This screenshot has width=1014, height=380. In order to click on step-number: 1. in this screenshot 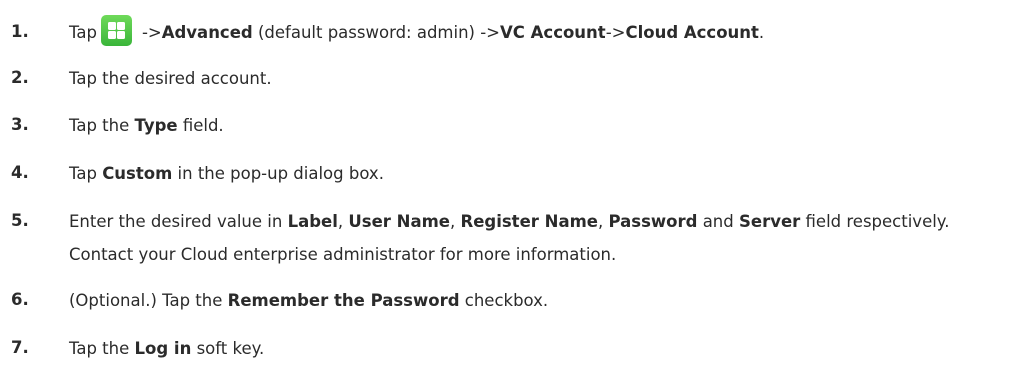, I will do `click(20, 31)`.